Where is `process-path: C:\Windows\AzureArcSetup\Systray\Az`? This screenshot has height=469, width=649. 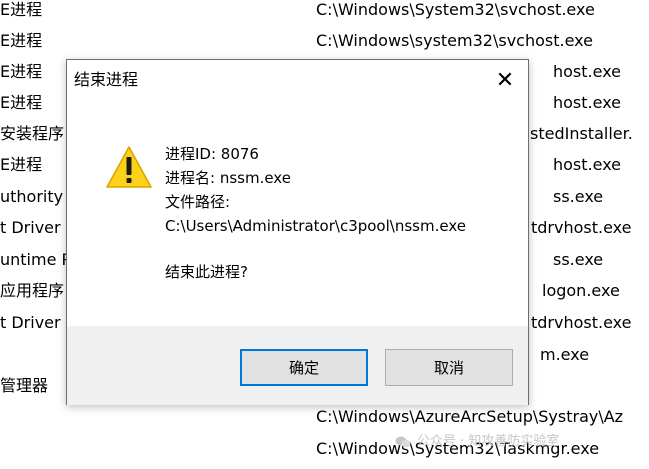
process-path: C:\Windows\AzureArcSetup\Systray\Az is located at coordinates (470, 416).